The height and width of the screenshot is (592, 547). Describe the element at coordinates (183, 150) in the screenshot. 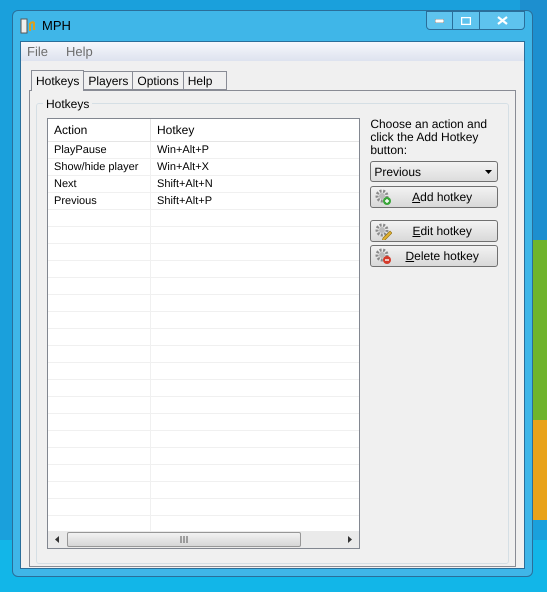

I see `table-cell-text: Win+Alt+P` at that location.